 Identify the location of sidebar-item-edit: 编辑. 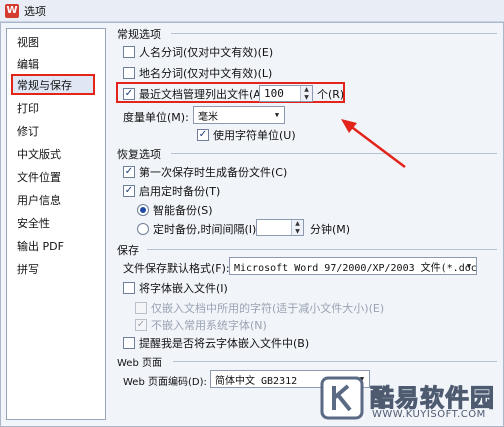
(28, 65).